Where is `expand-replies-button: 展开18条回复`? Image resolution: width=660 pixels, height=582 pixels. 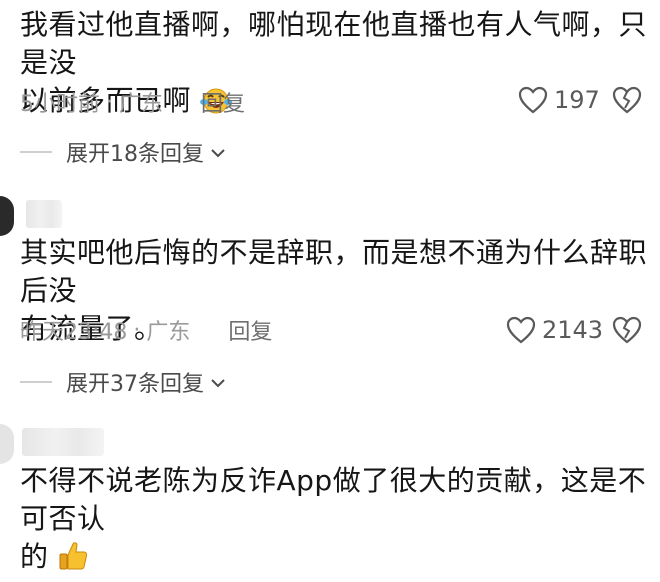 expand-replies-button: 展开18条回复 is located at coordinates (123, 152).